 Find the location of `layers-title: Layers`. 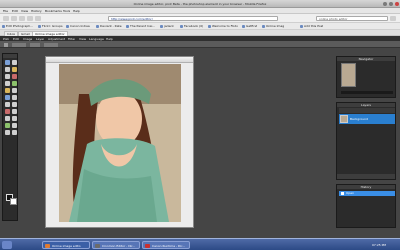

layers-title: Layers is located at coordinates (366, 105).